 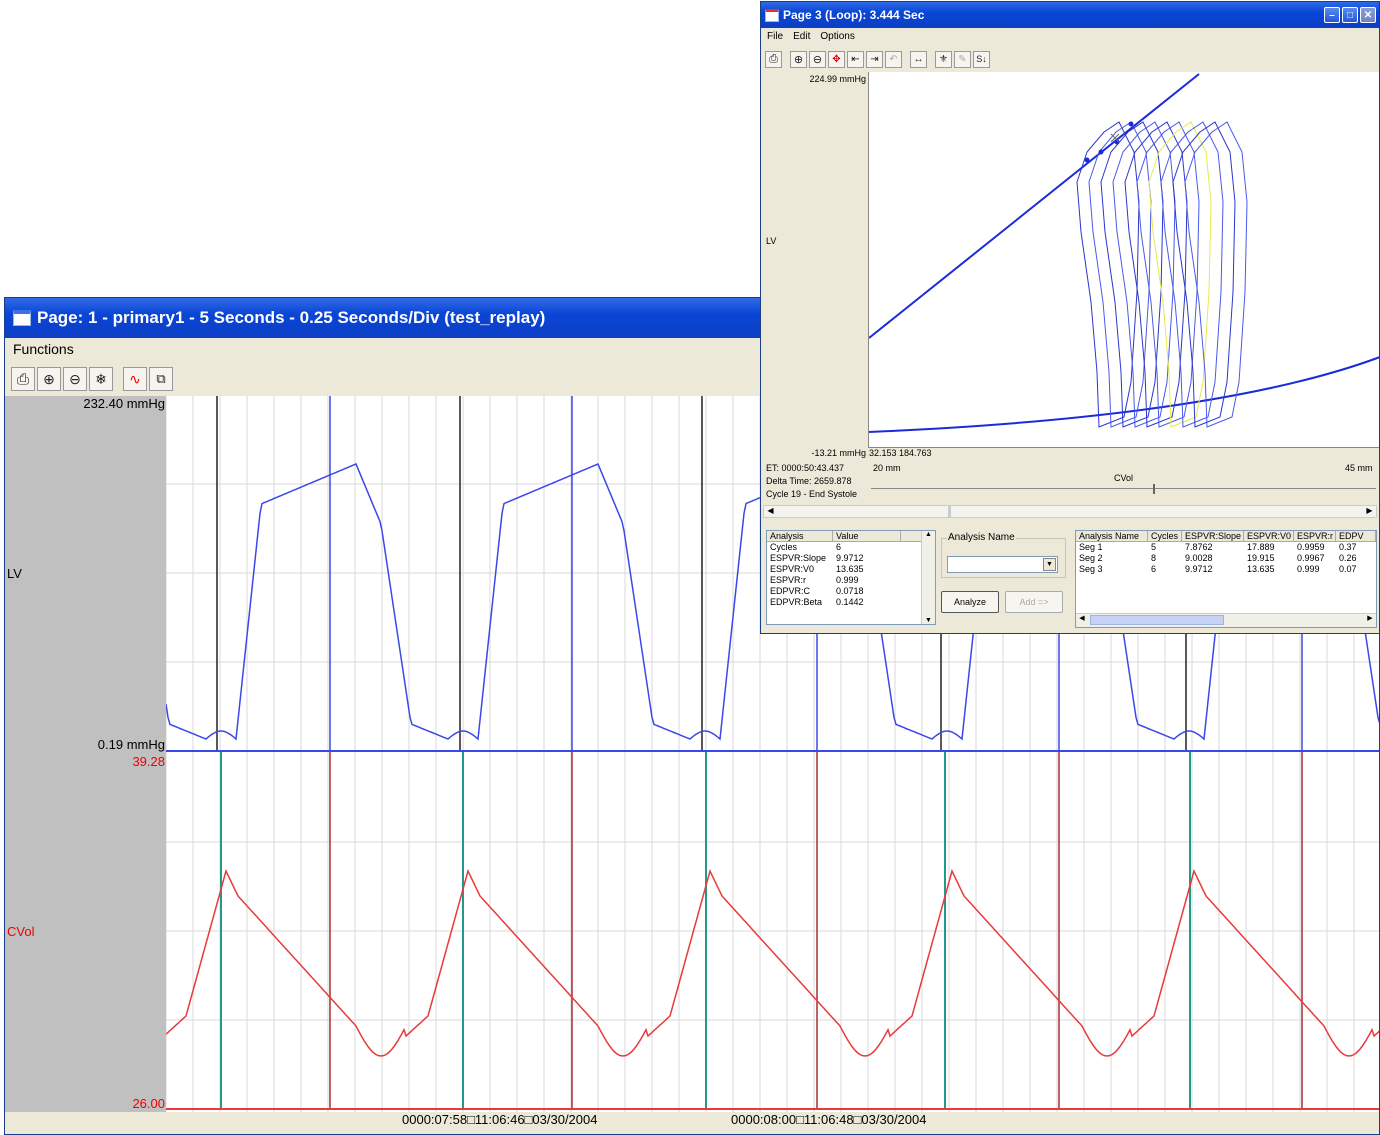 What do you see at coordinates (773, 59) in the screenshot?
I see `loop-print-icon: ⎙` at bounding box center [773, 59].